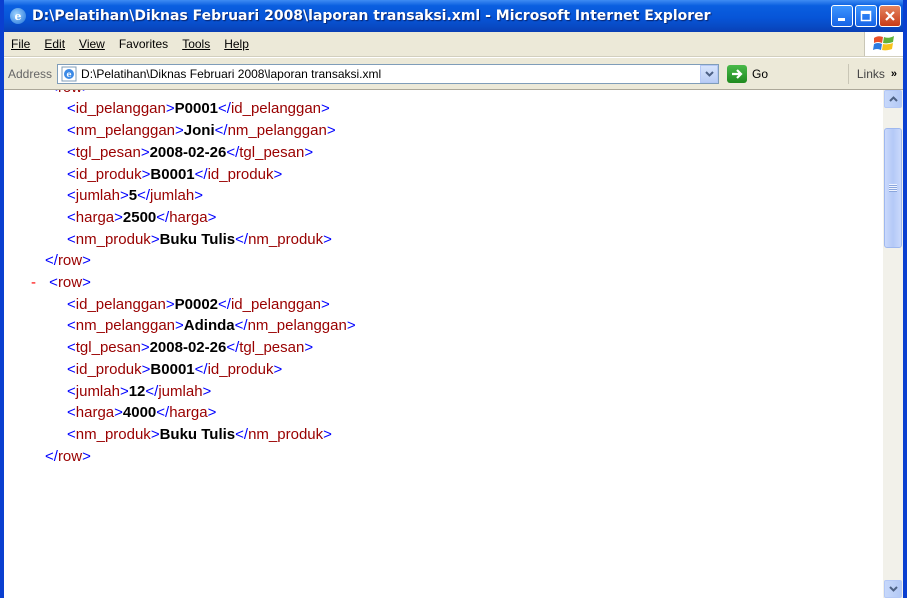 The image size is (907, 598). Describe the element at coordinates (893, 344) in the screenshot. I see `vertical-scrollbar` at that location.